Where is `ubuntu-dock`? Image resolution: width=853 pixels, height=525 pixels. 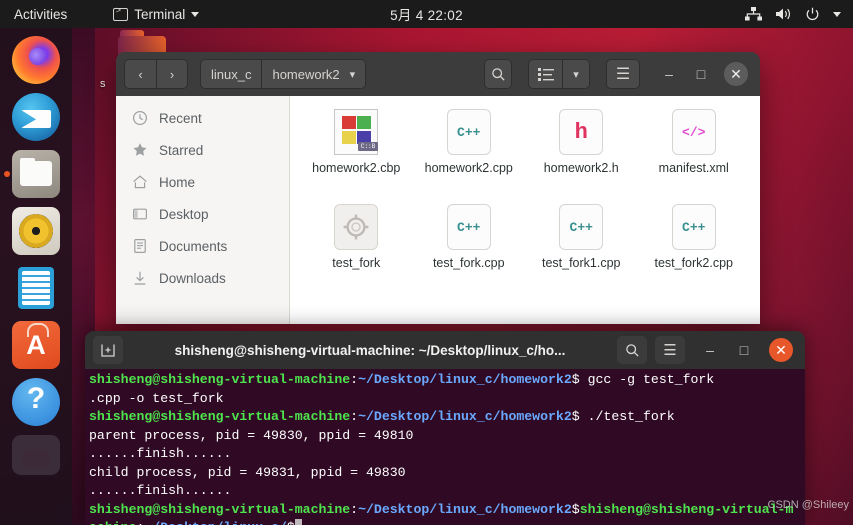
ubuntu-dock is located at coordinates (36, 276).